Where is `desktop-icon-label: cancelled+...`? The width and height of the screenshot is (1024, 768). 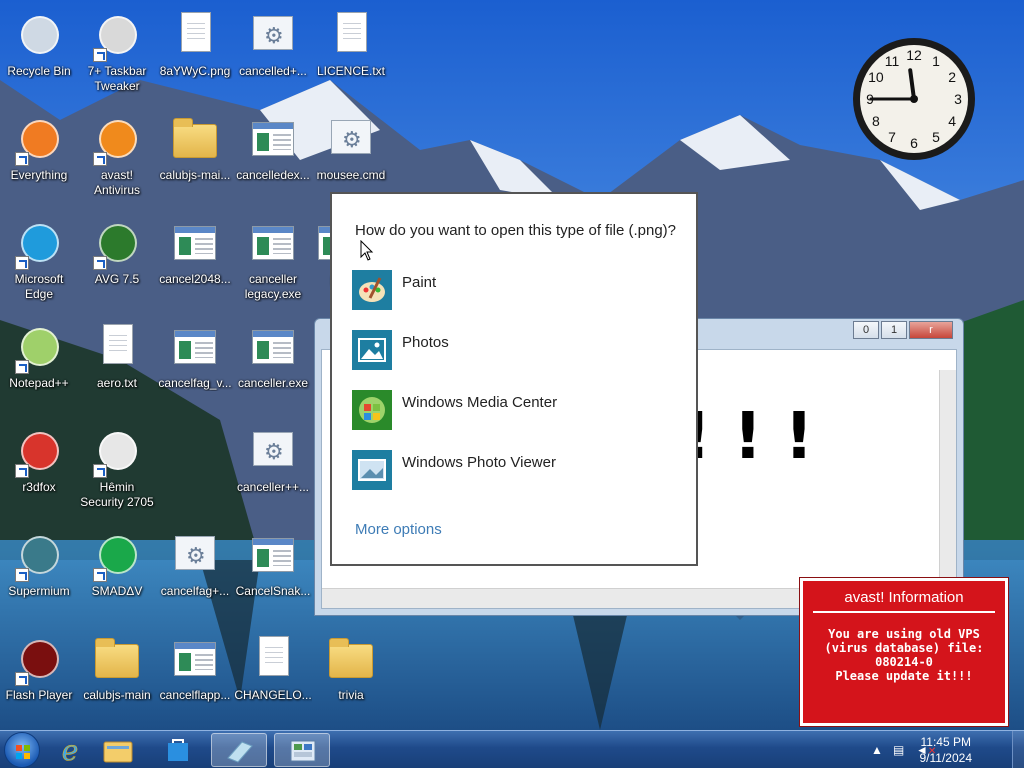 desktop-icon-label: cancelled+... is located at coordinates (273, 71).